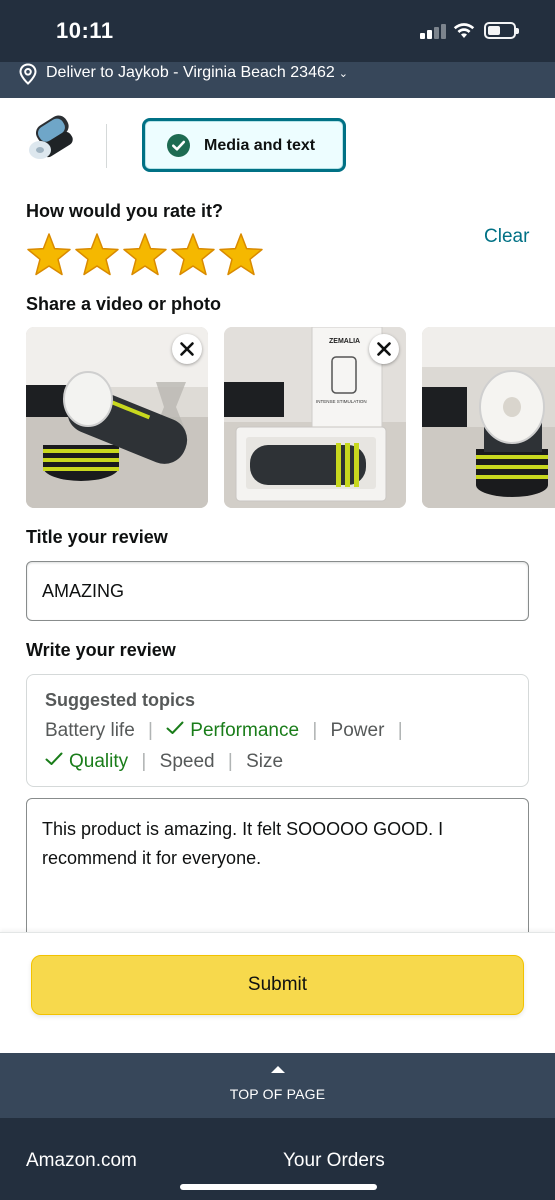 This screenshot has width=555, height=1200. Describe the element at coordinates (277, 985) in the screenshot. I see `submit-button: Submit` at that location.